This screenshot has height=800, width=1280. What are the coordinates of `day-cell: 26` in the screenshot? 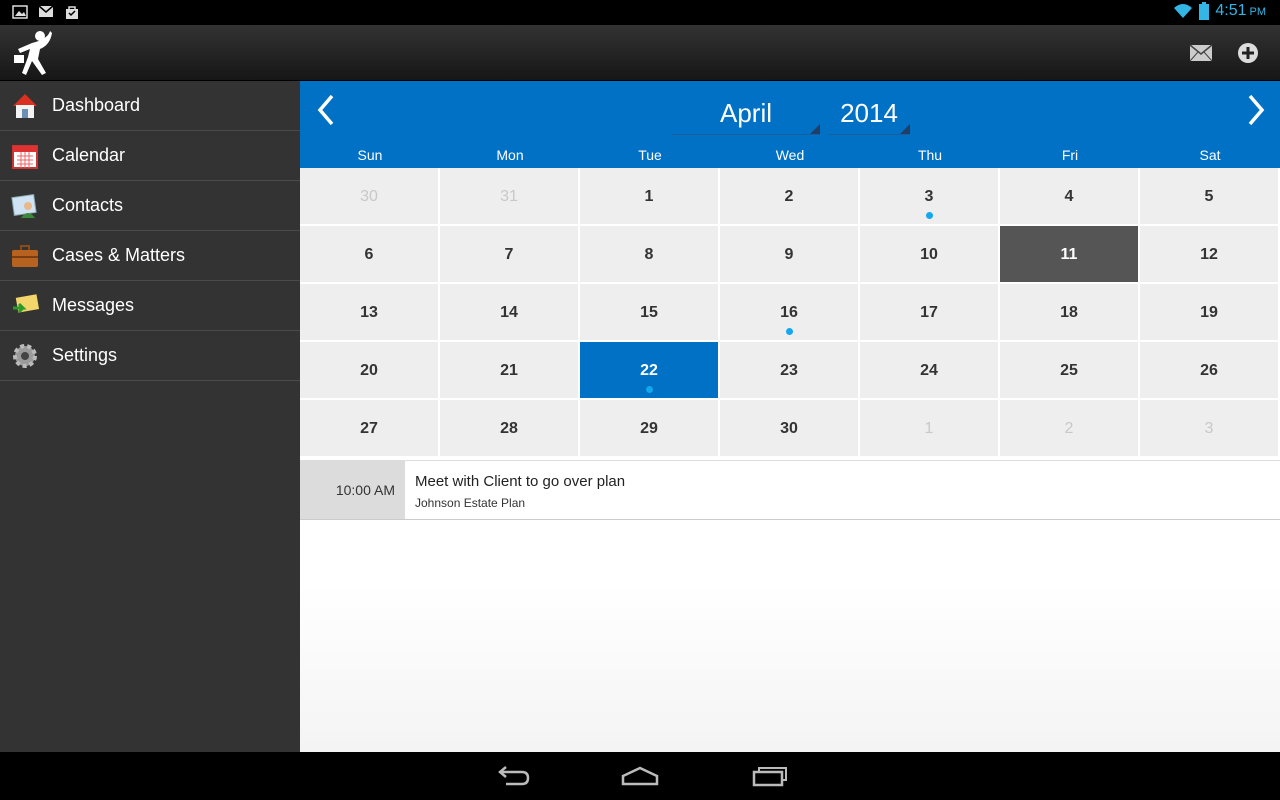 It's located at (1210, 371).